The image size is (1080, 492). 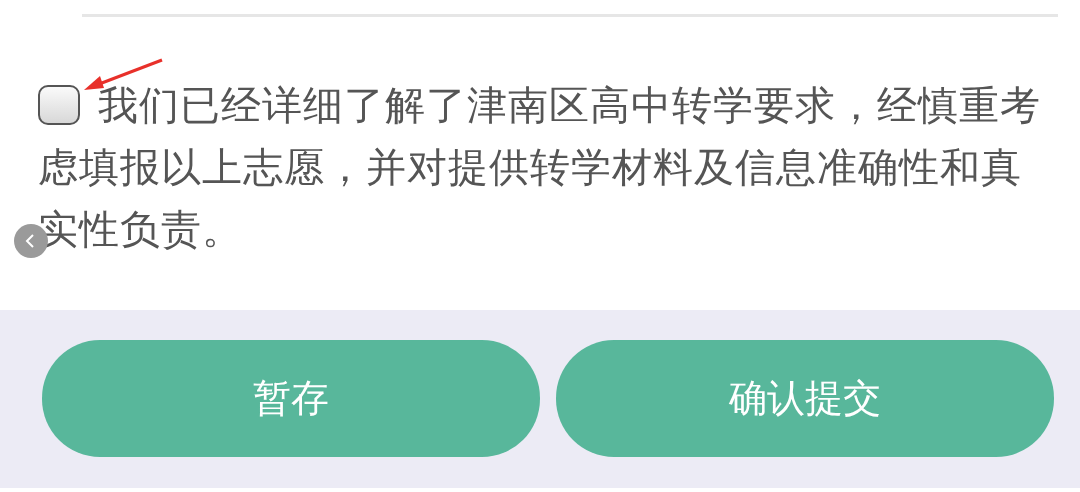 What do you see at coordinates (59, 105) in the screenshot?
I see `checkbox` at bounding box center [59, 105].